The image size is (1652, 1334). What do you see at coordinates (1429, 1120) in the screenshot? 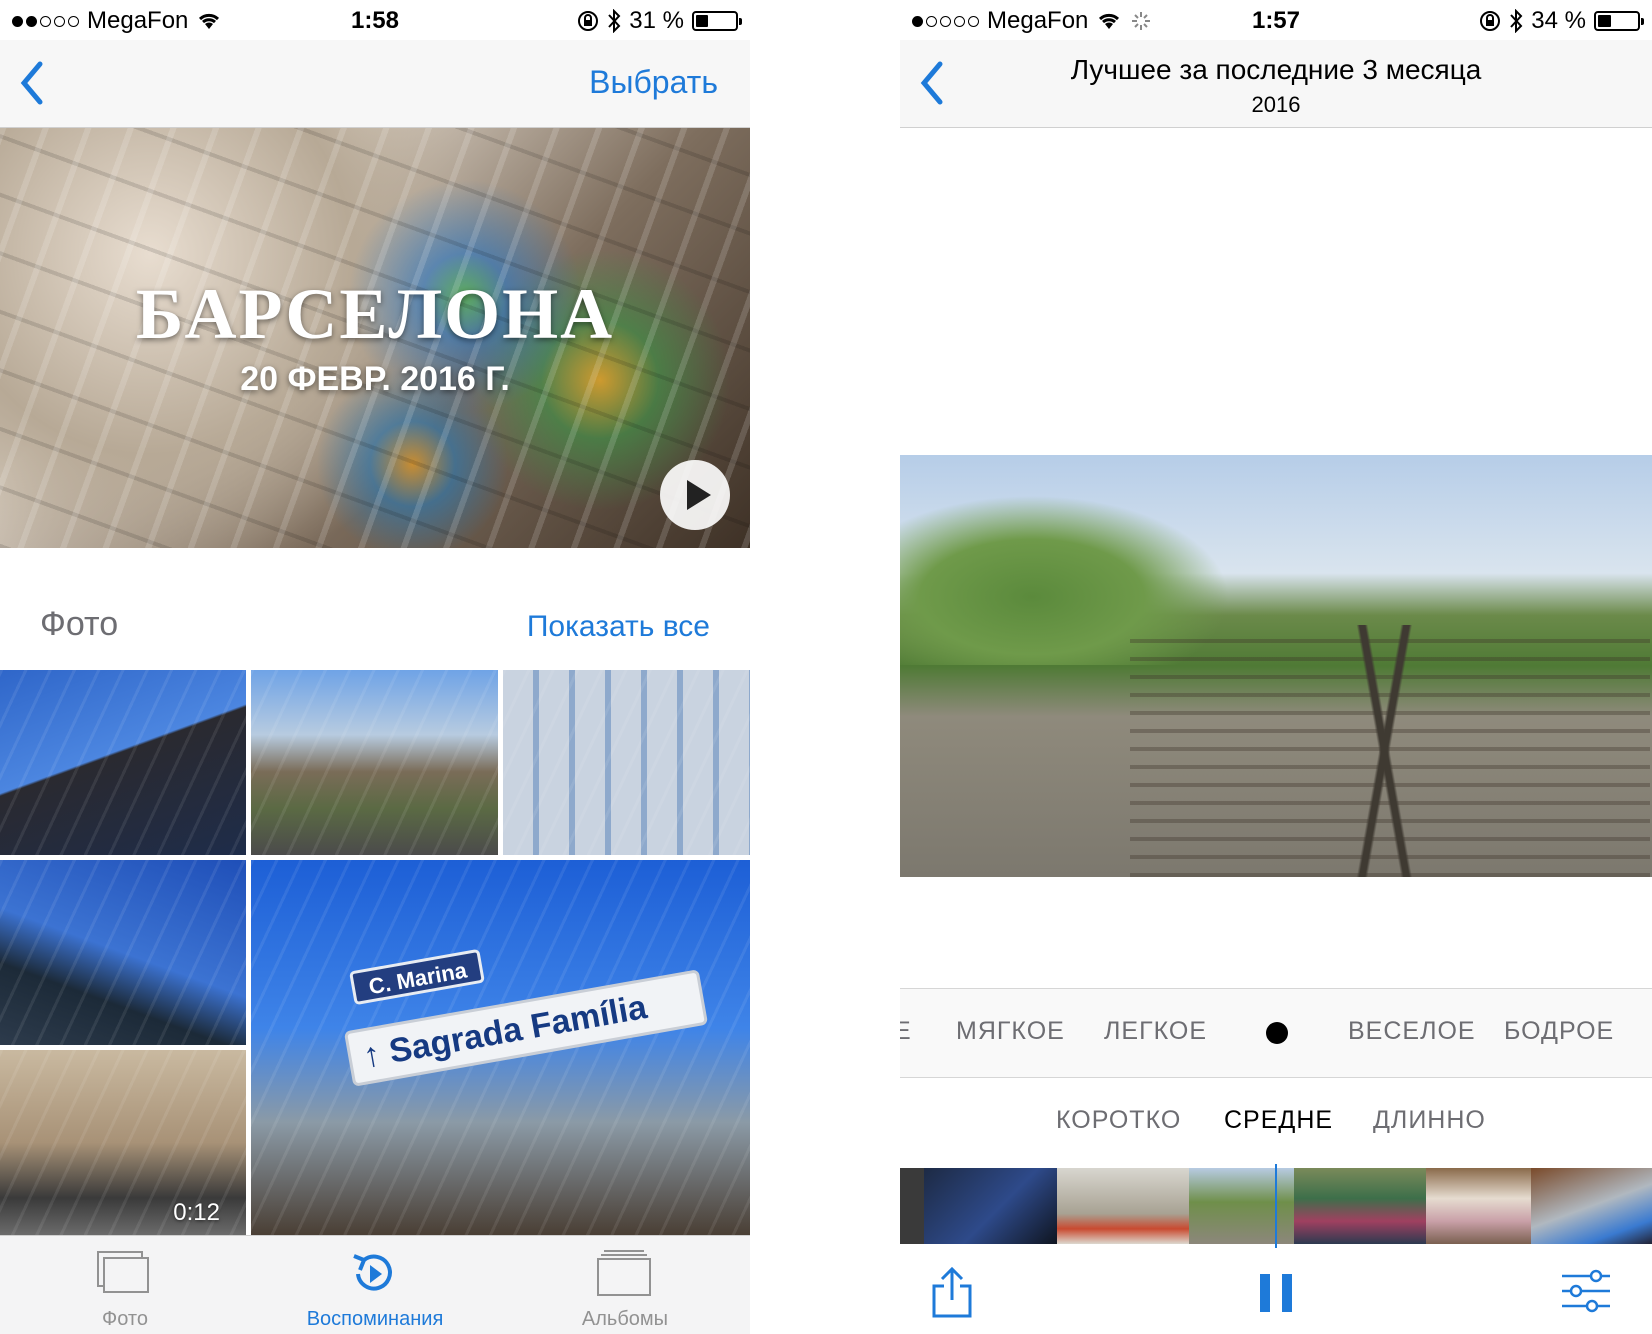
I see `length-long: ДЛИННО` at bounding box center [1429, 1120].